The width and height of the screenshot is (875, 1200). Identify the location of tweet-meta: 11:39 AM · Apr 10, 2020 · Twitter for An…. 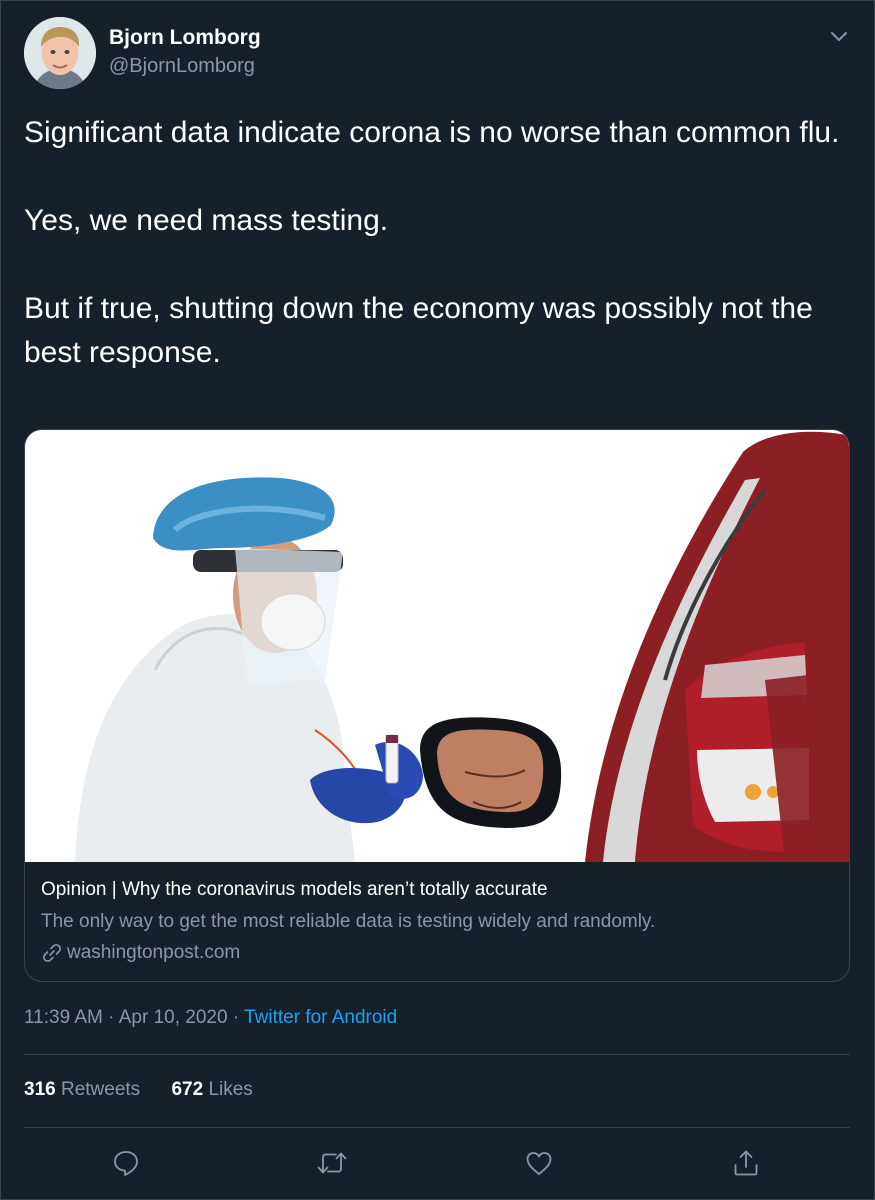
(210, 1018).